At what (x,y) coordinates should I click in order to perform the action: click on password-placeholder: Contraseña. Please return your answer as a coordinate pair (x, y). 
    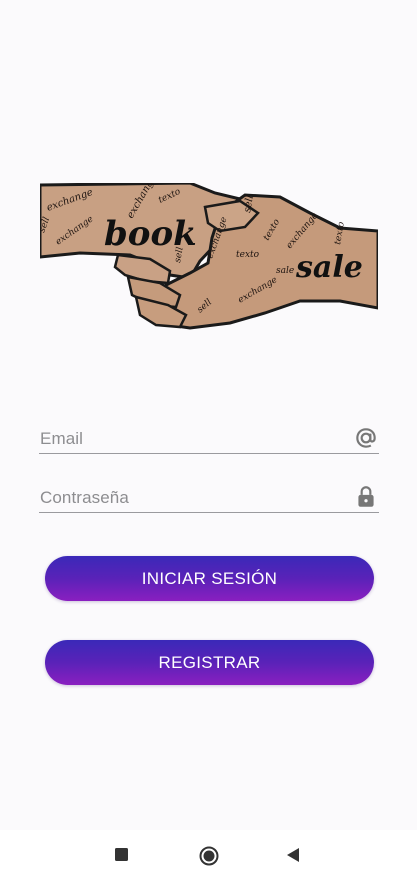
    Looking at the image, I should click on (84, 497).